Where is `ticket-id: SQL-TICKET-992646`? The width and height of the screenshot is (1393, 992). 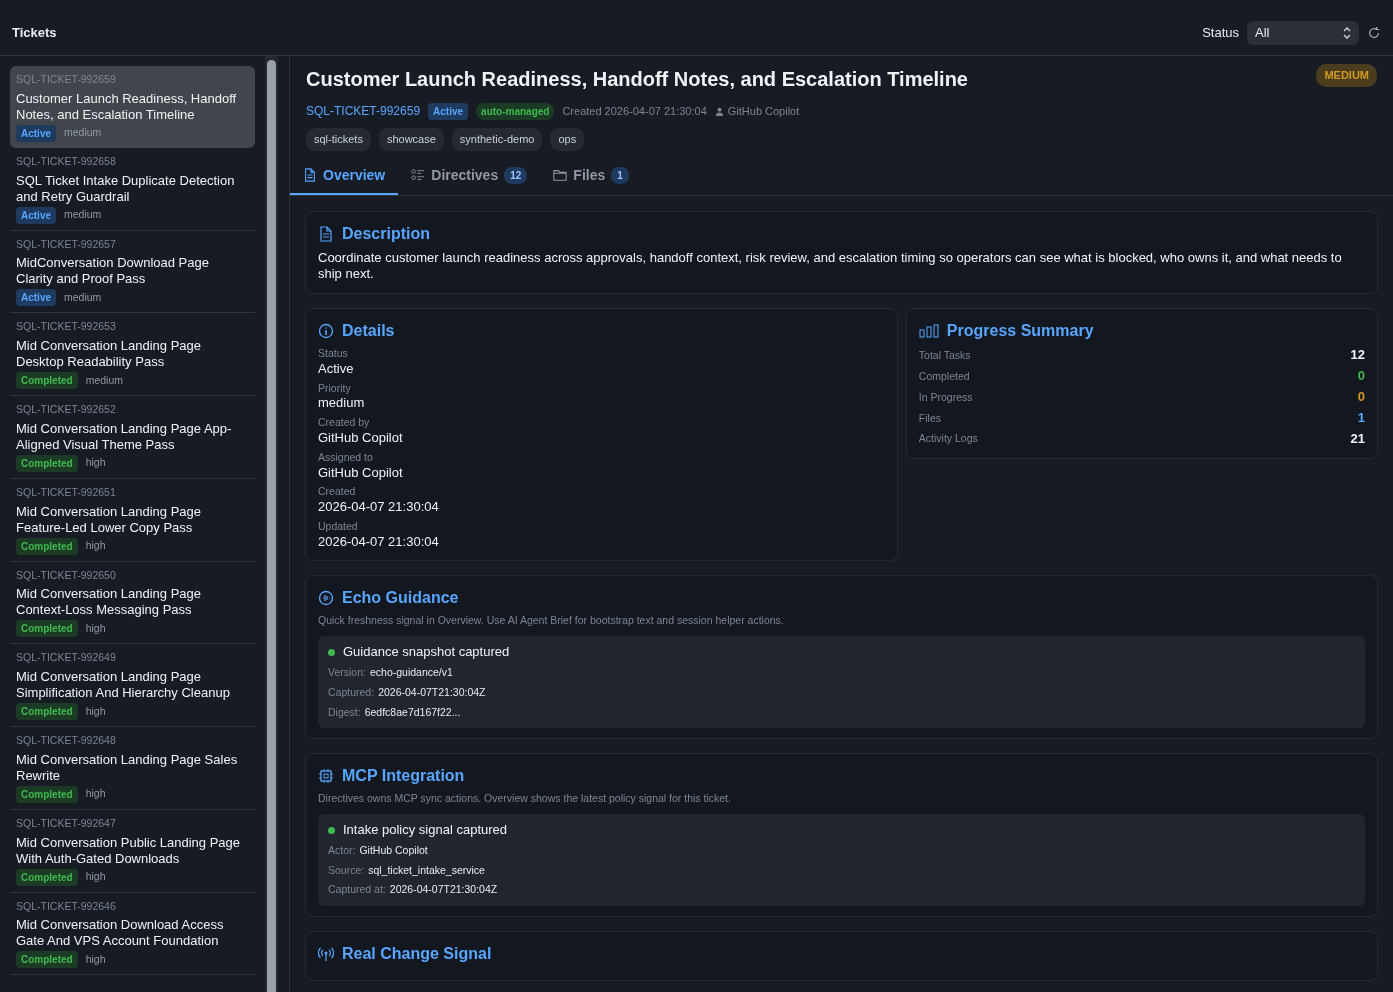 ticket-id: SQL-TICKET-992646 is located at coordinates (66, 906).